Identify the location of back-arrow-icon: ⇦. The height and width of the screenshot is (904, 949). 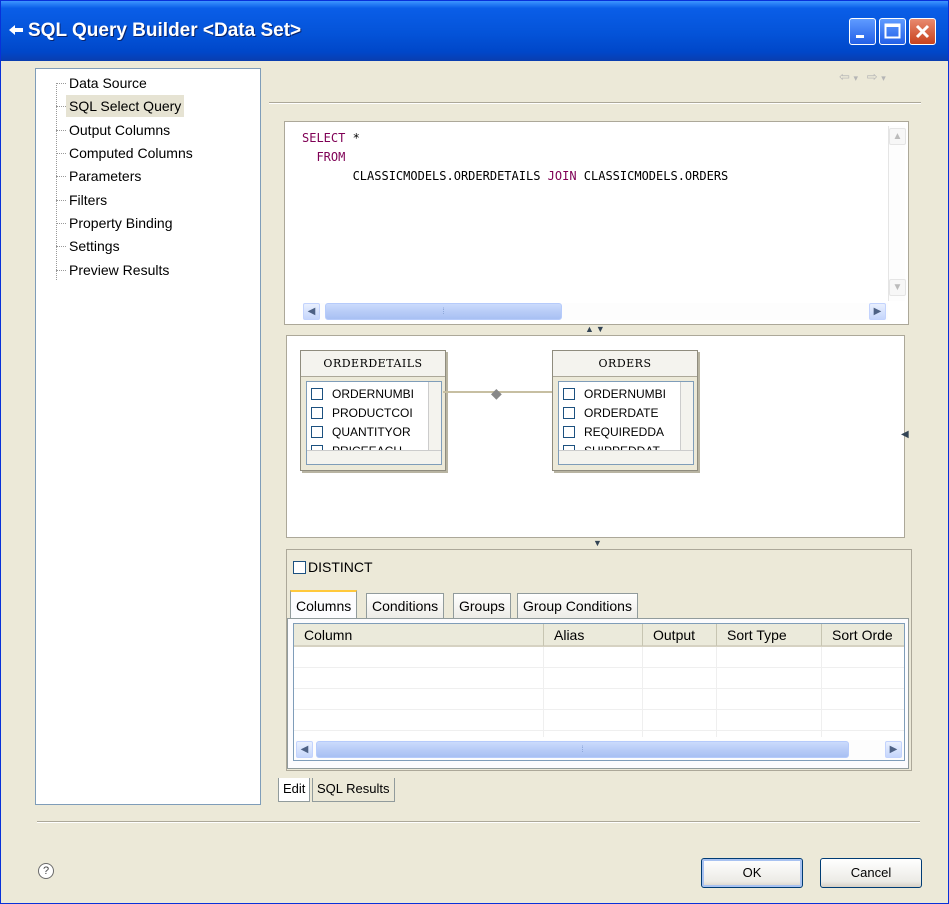
(844, 76).